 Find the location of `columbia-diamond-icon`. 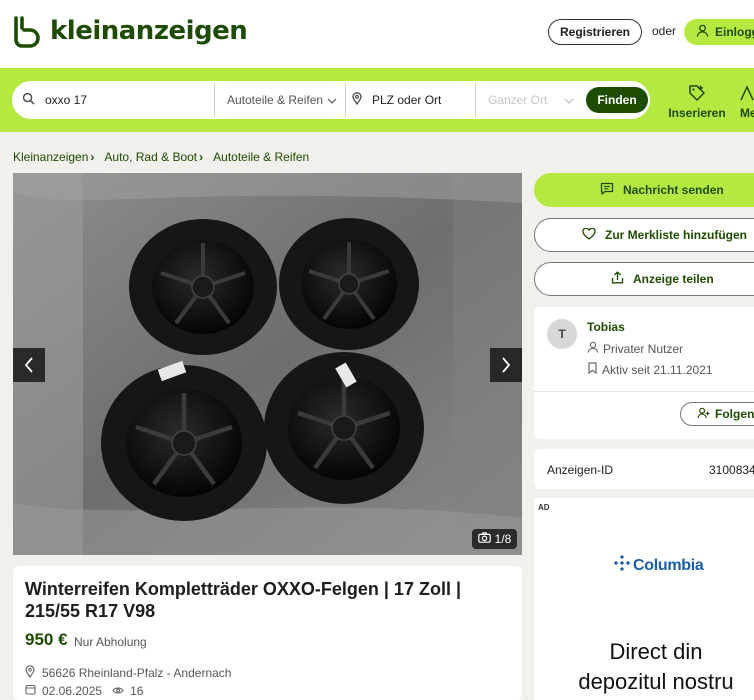

columbia-diamond-icon is located at coordinates (622, 565).